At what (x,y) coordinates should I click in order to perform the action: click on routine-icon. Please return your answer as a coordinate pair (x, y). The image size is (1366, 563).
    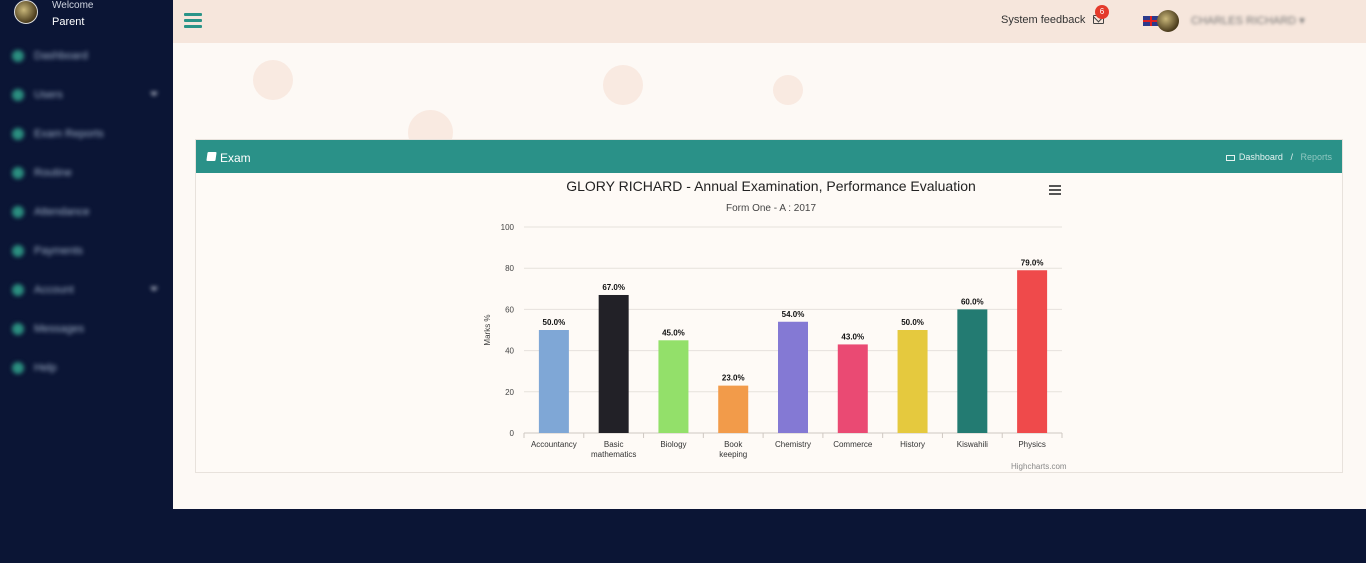
    Looking at the image, I should click on (18, 173).